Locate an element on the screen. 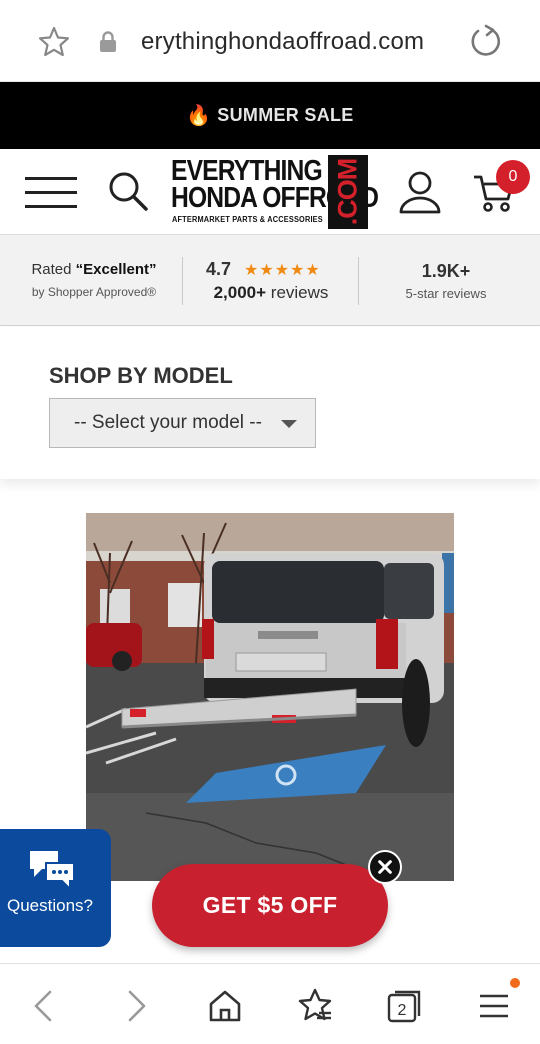  chevron-down-icon is located at coordinates (289, 424).